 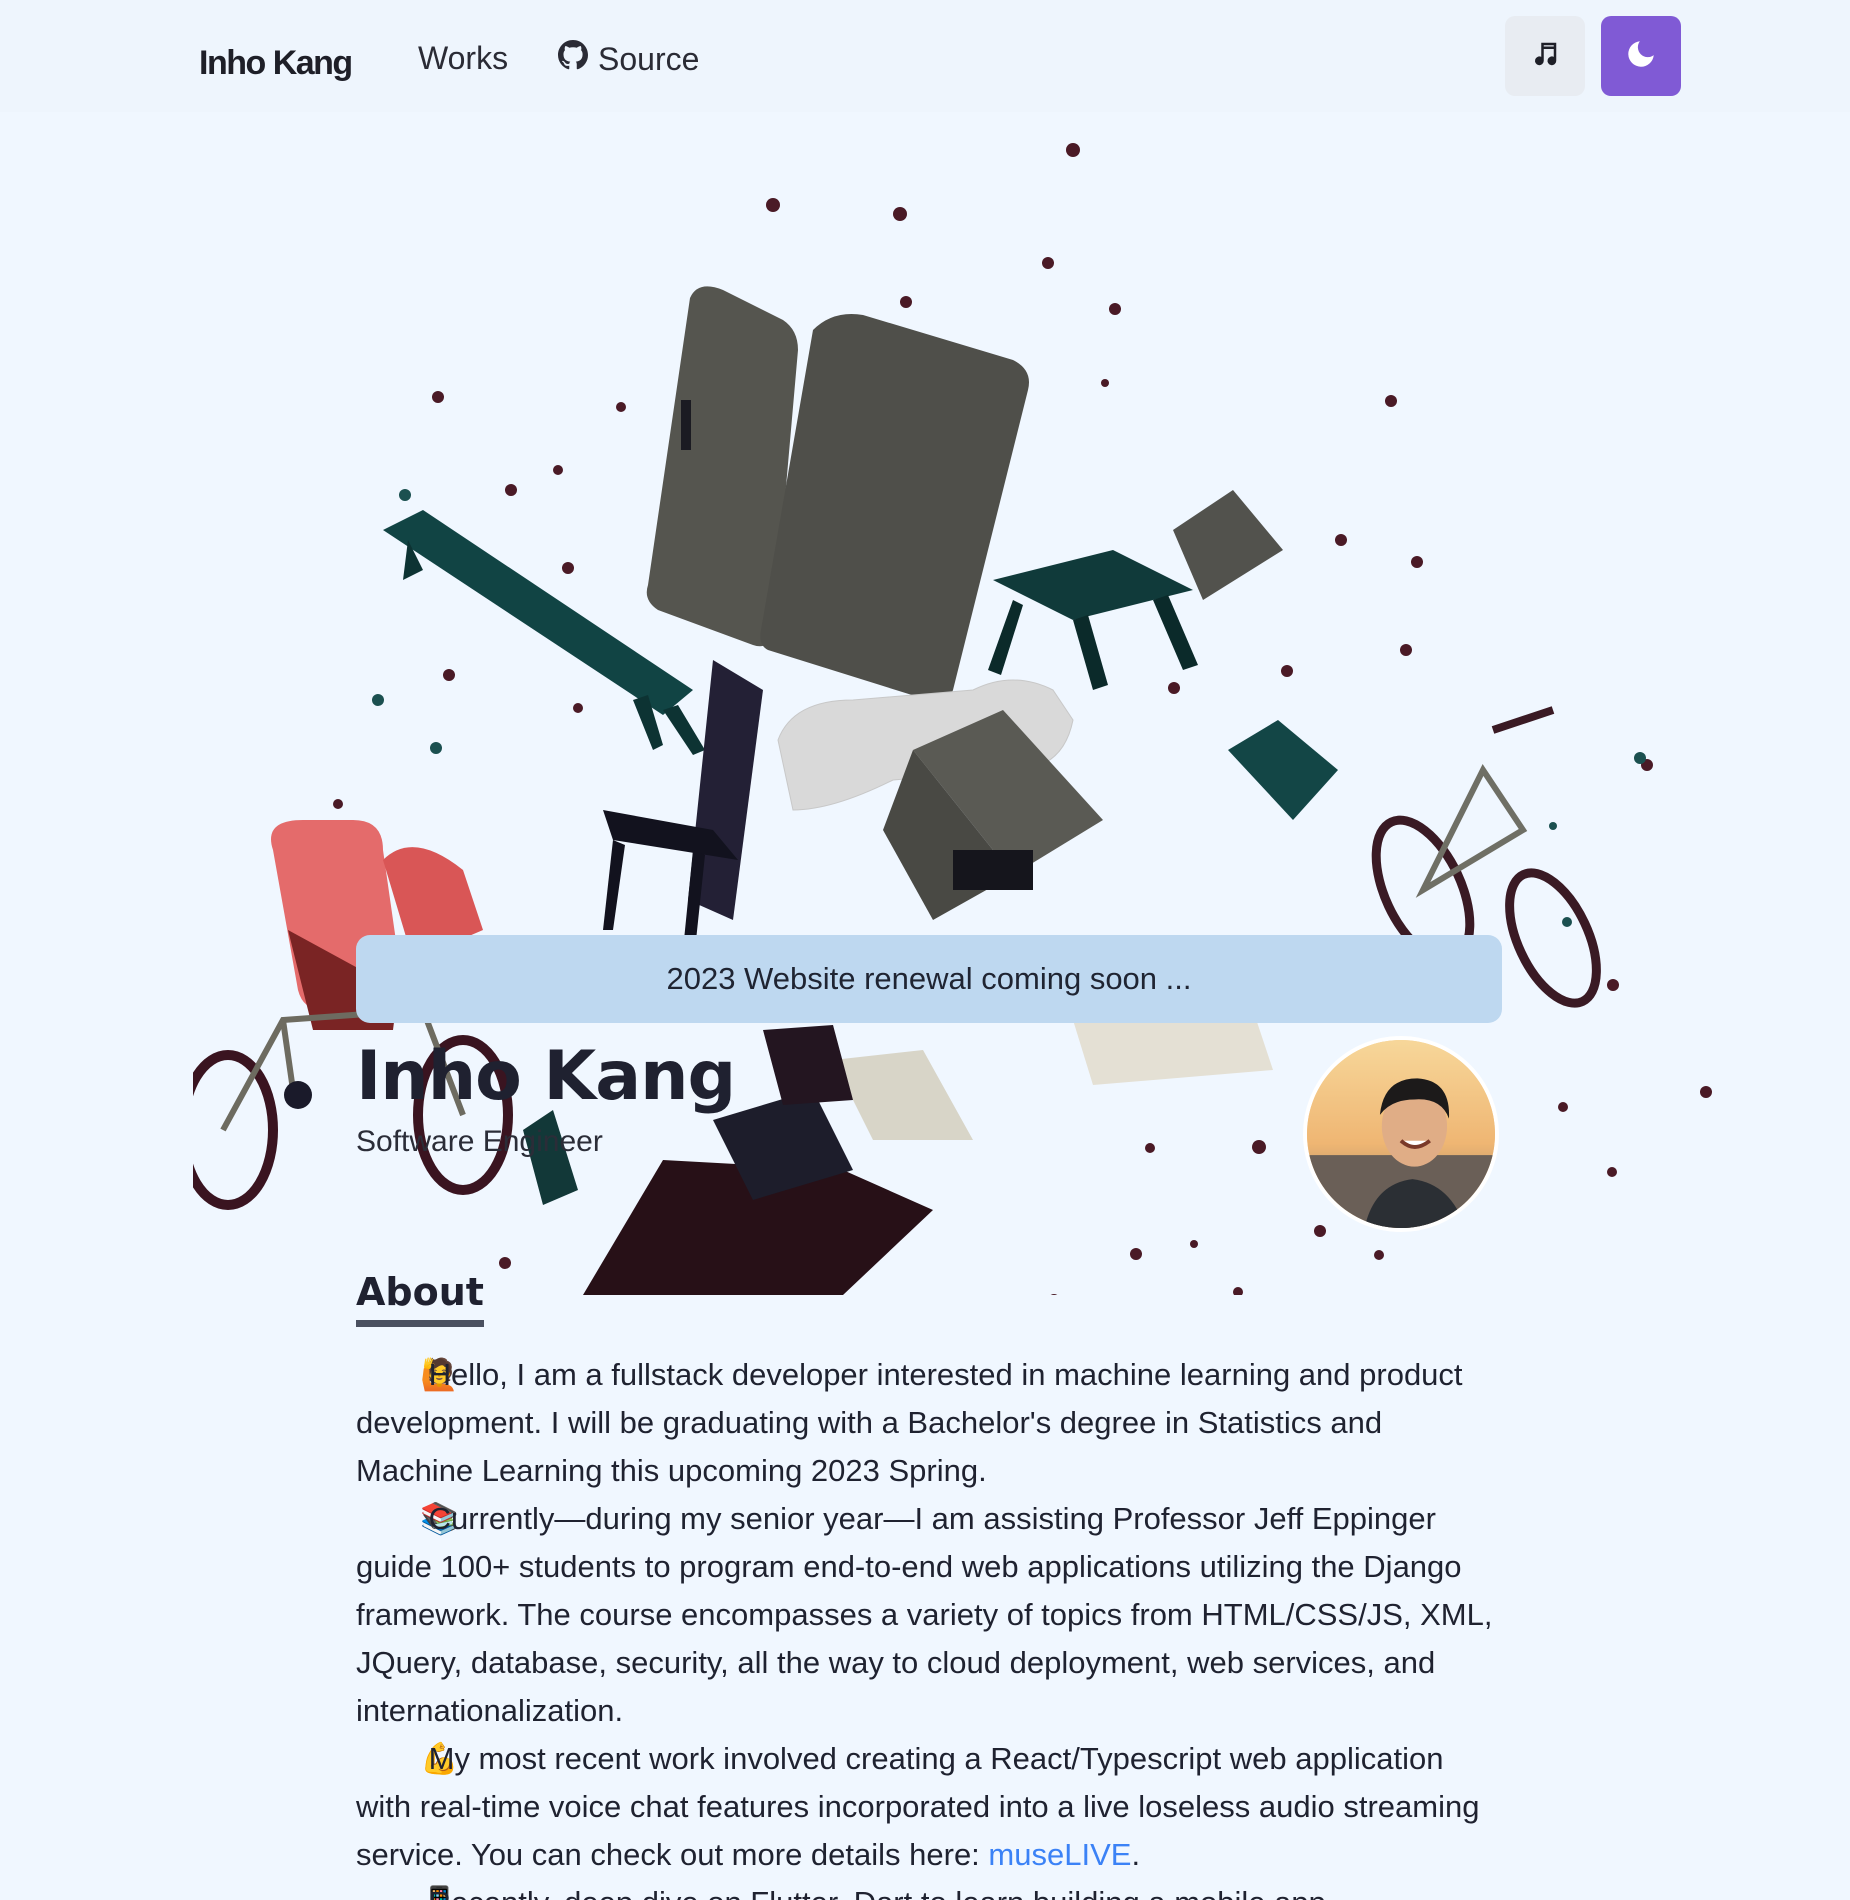 I want to click on nav-works-link: Works, so click(x=463, y=58).